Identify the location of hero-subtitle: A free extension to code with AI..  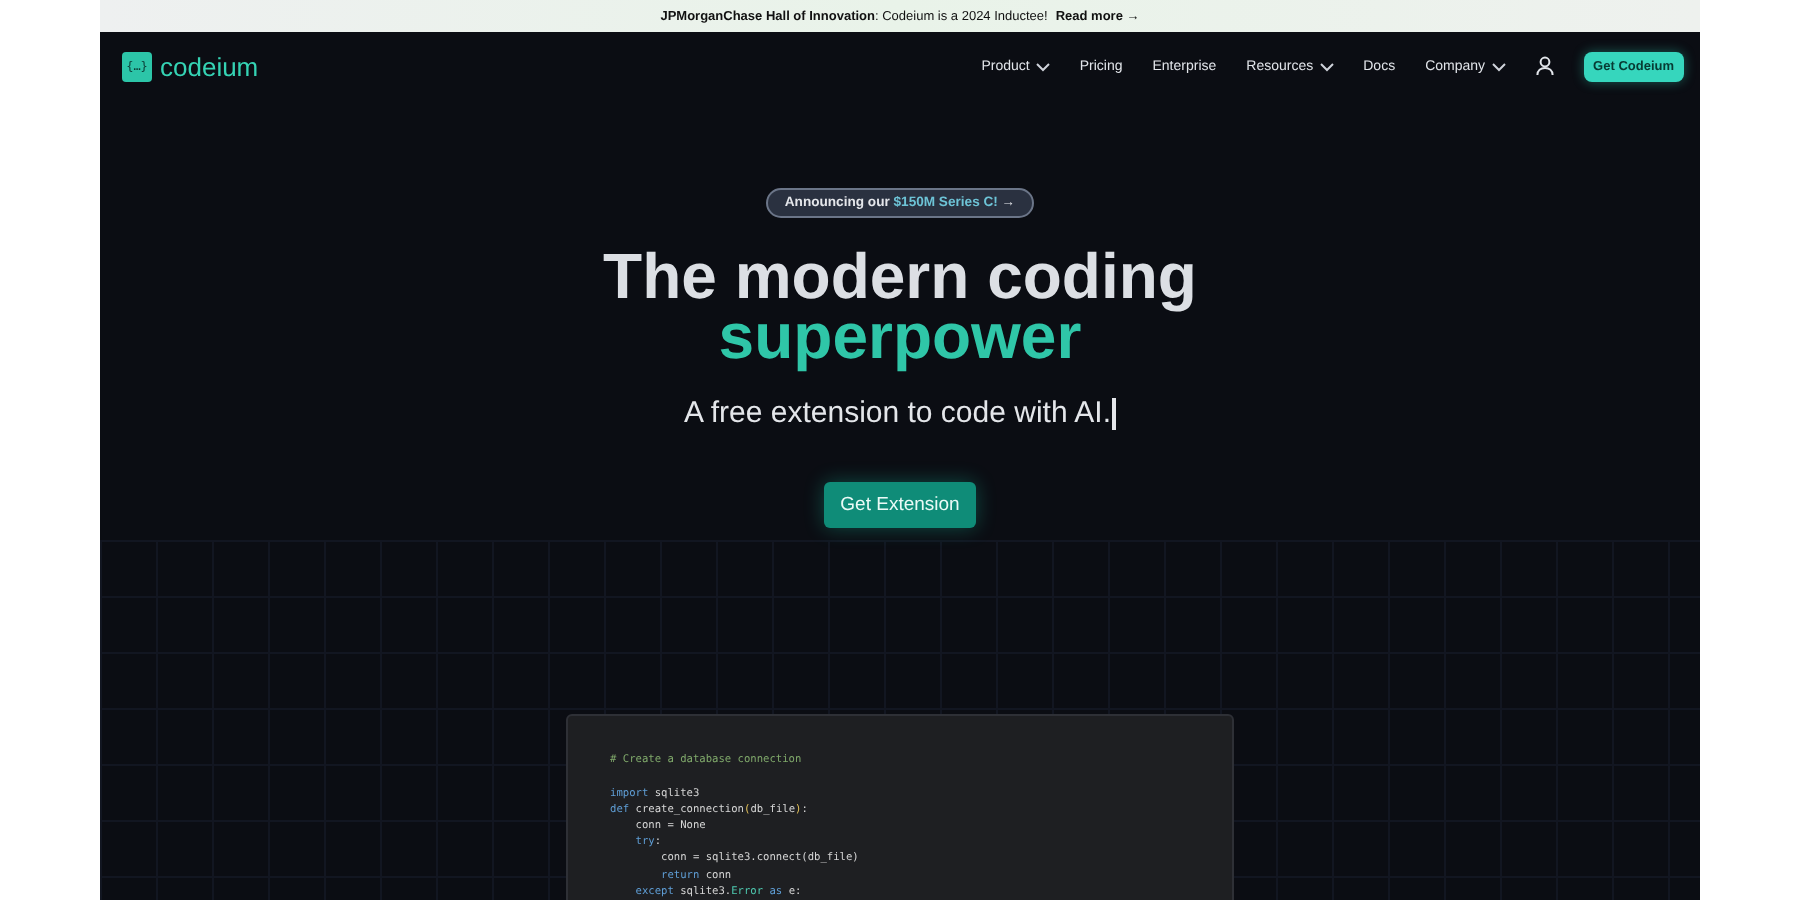
(897, 413).